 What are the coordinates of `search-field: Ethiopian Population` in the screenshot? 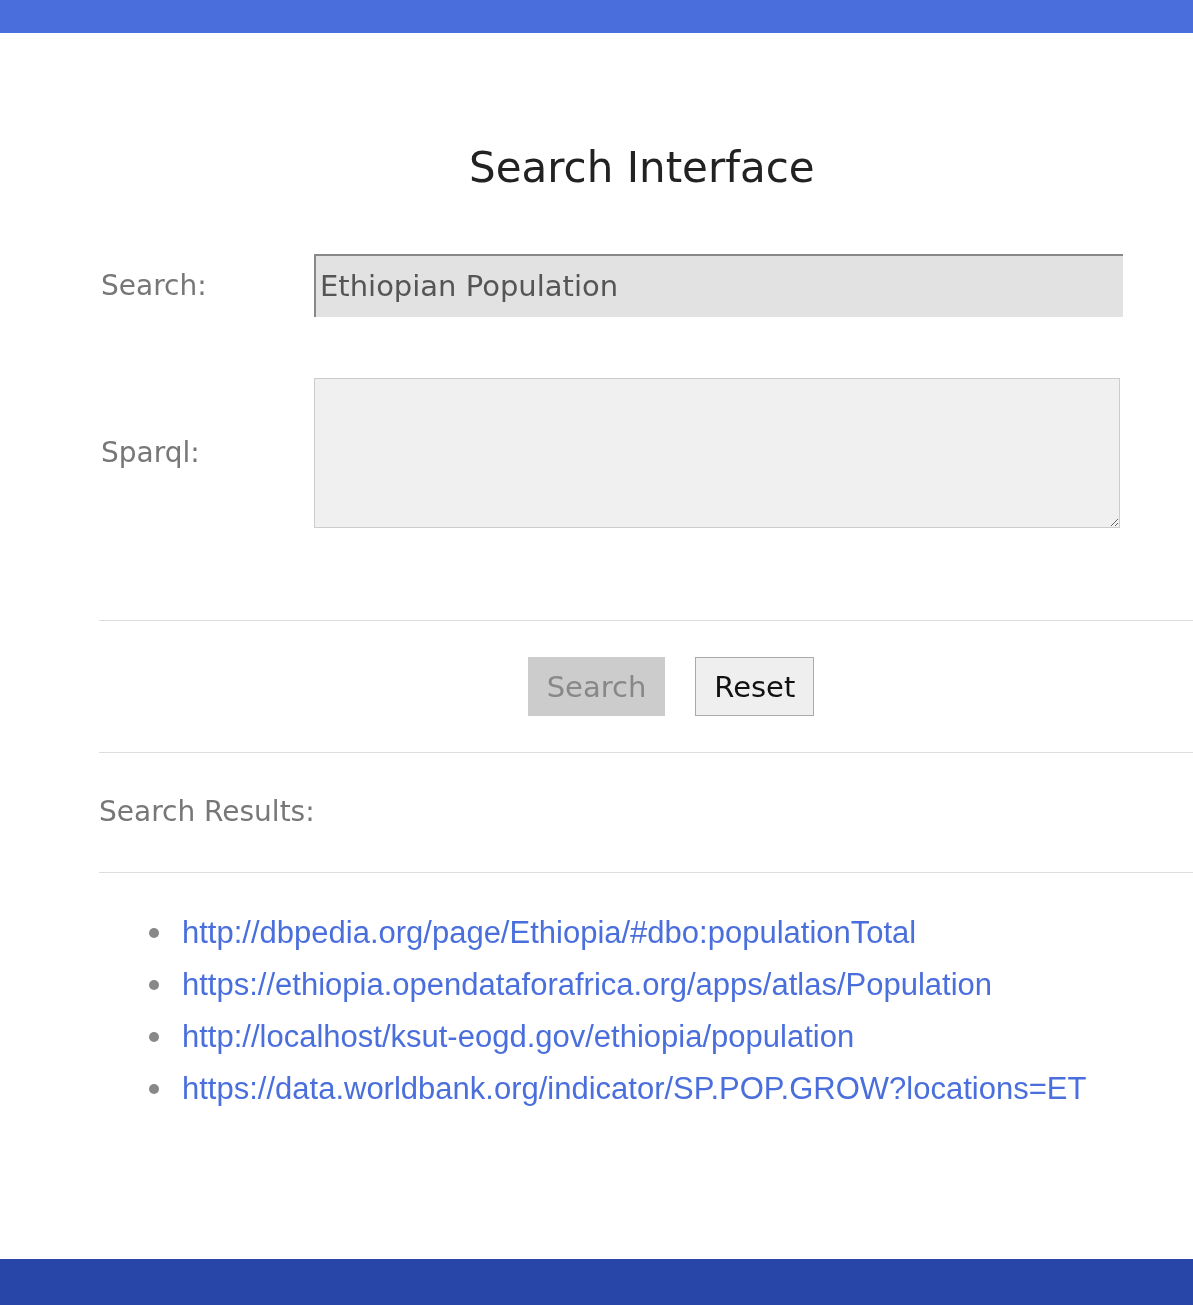 It's located at (718, 285).